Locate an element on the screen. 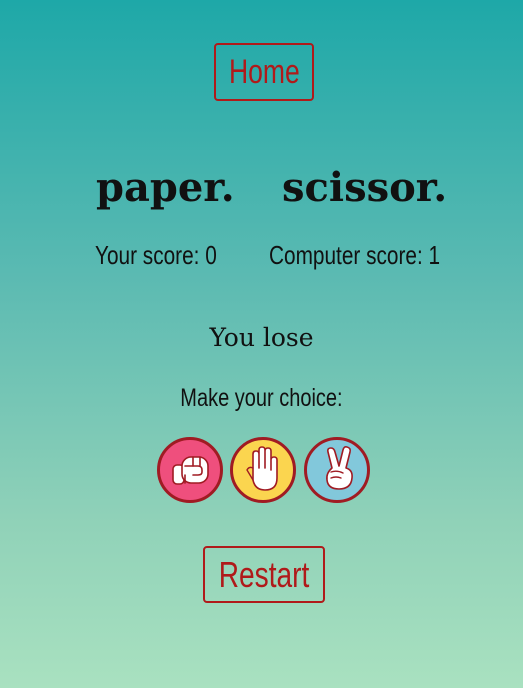 The image size is (523, 688). home-button: Home is located at coordinates (264, 72).